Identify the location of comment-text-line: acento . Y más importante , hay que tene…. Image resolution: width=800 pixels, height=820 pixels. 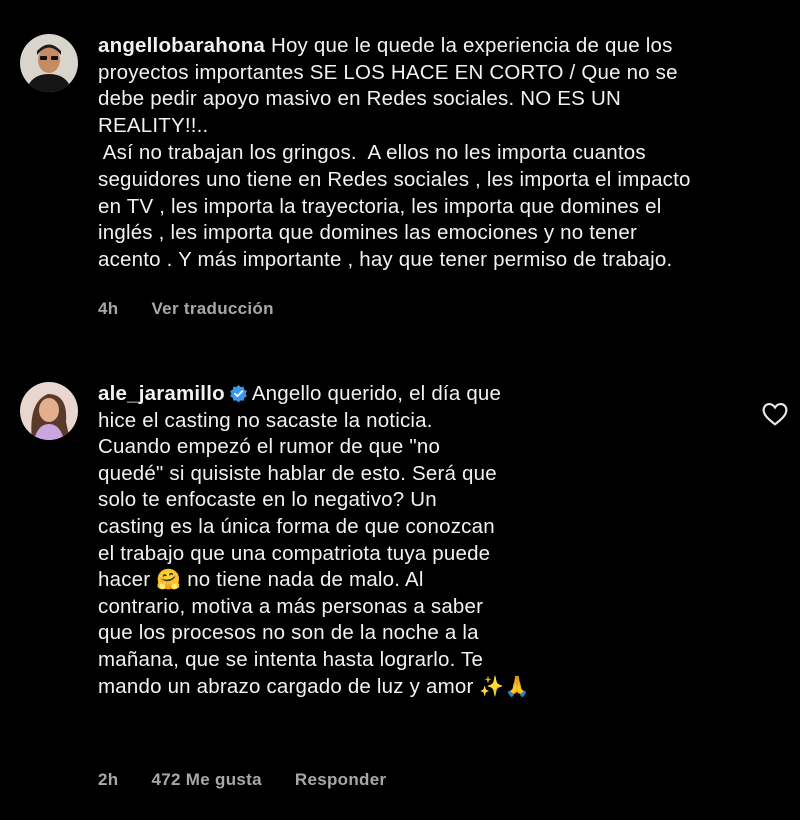
(385, 259).